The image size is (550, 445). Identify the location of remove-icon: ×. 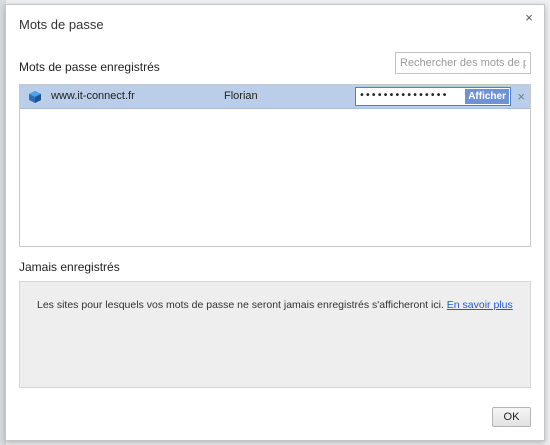
(521, 96).